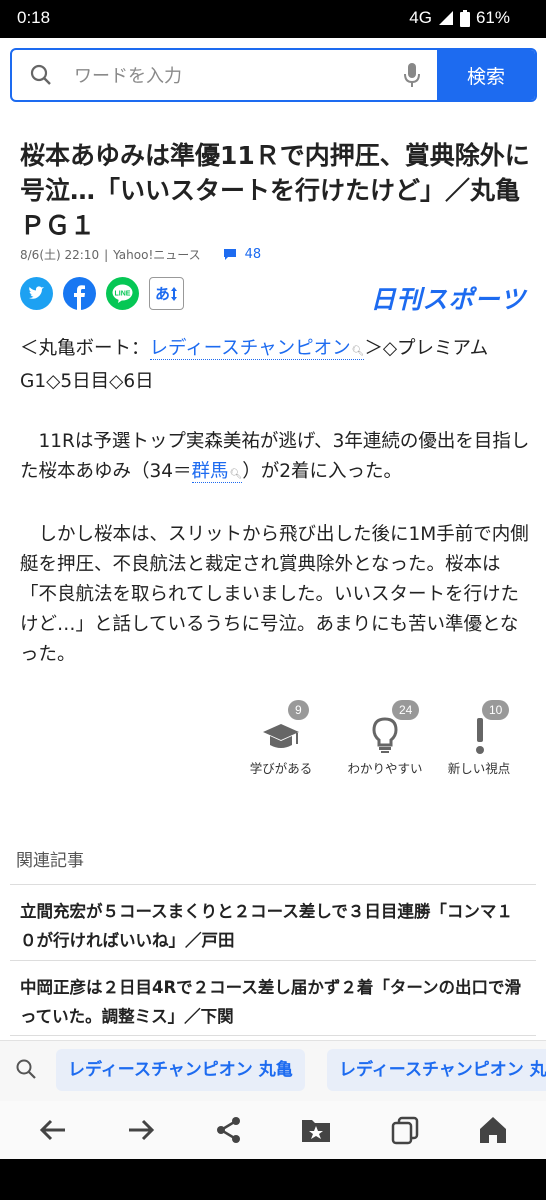 This screenshot has height=1200, width=546. I want to click on tabs-icon, so click(405, 1130).